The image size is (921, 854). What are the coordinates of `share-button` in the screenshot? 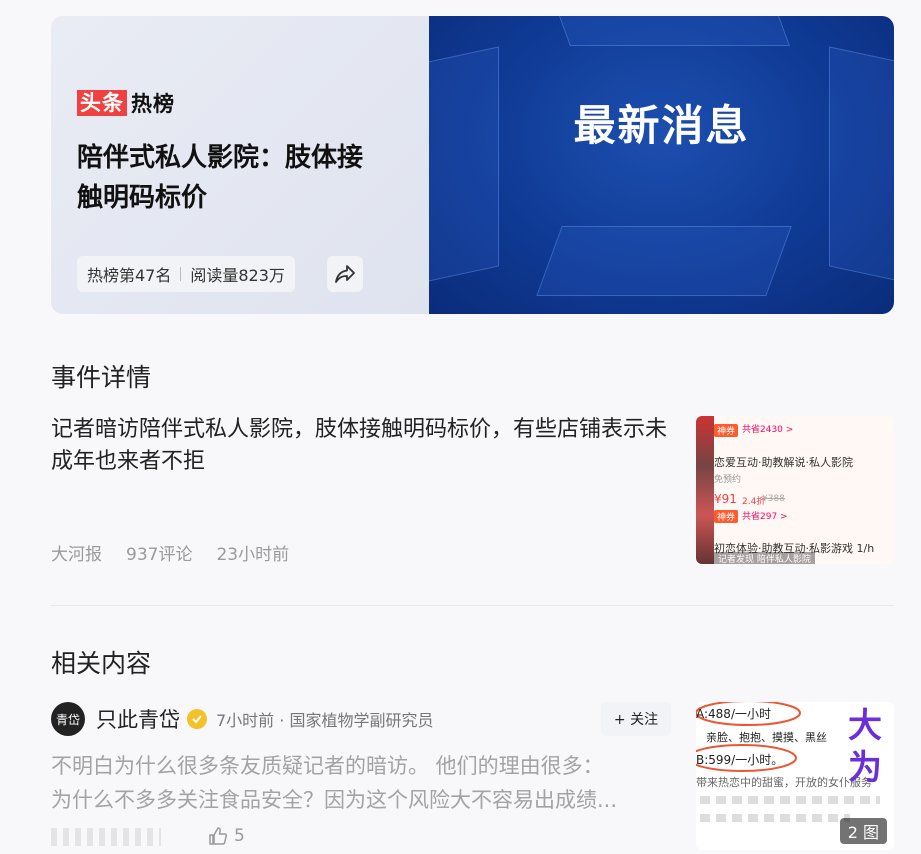 It's located at (345, 274).